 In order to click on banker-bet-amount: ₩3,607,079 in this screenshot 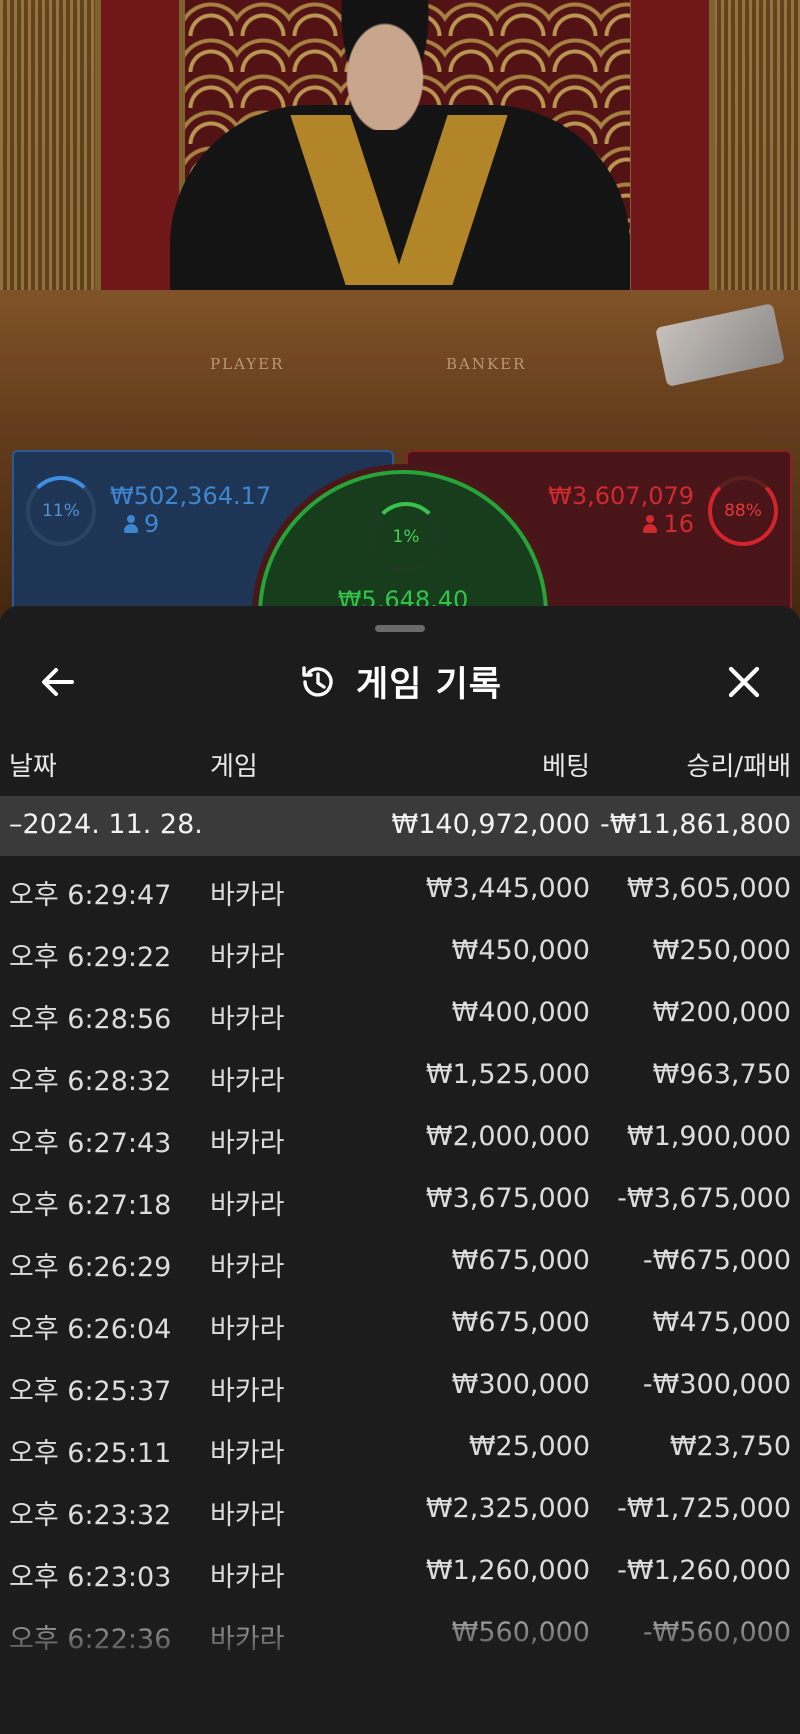, I will do `click(621, 496)`.